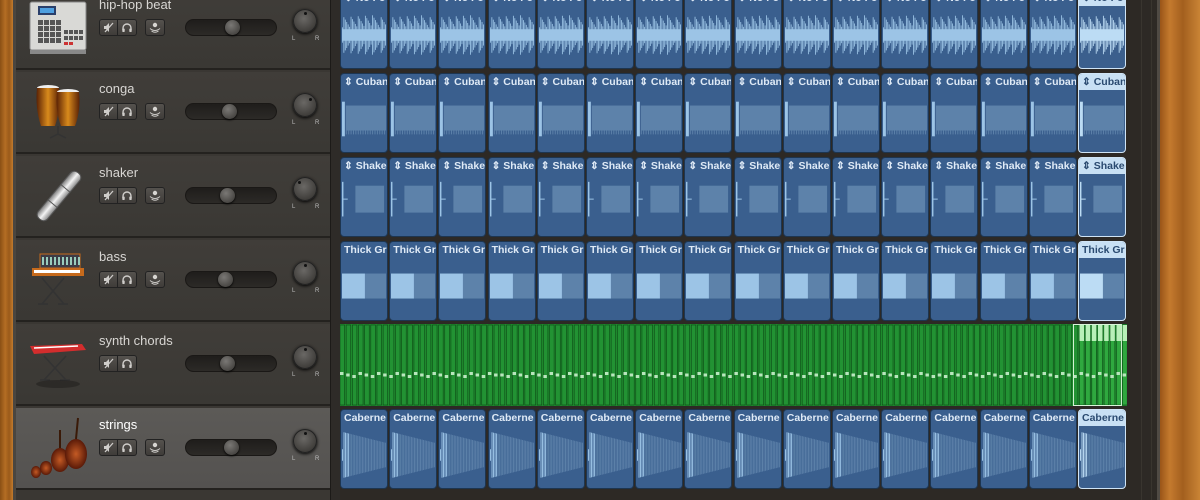  I want to click on track-header-synth-chords: synth chords L R, so click(173, 365).